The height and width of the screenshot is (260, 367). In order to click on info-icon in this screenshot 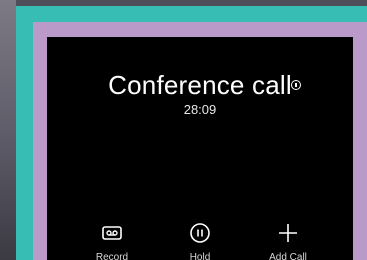, I will do `click(296, 85)`.